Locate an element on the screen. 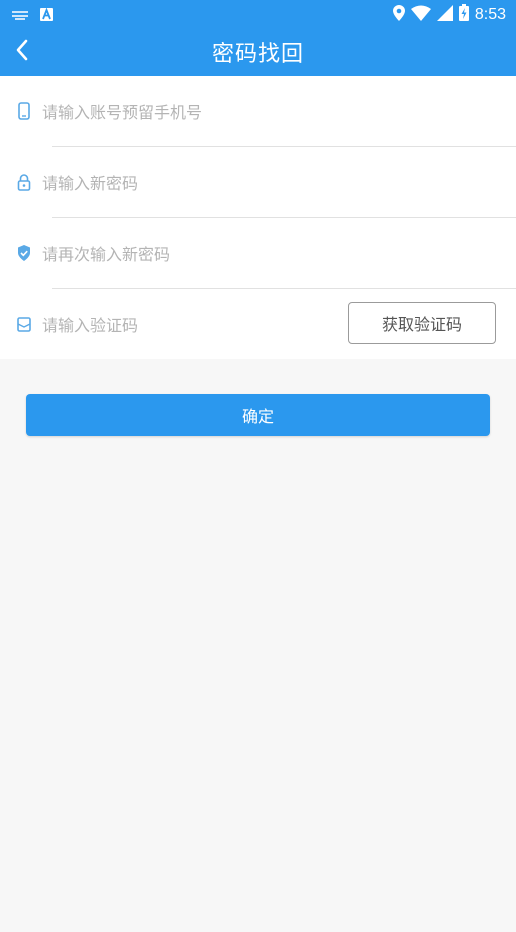  shield-icon is located at coordinates (24, 253).